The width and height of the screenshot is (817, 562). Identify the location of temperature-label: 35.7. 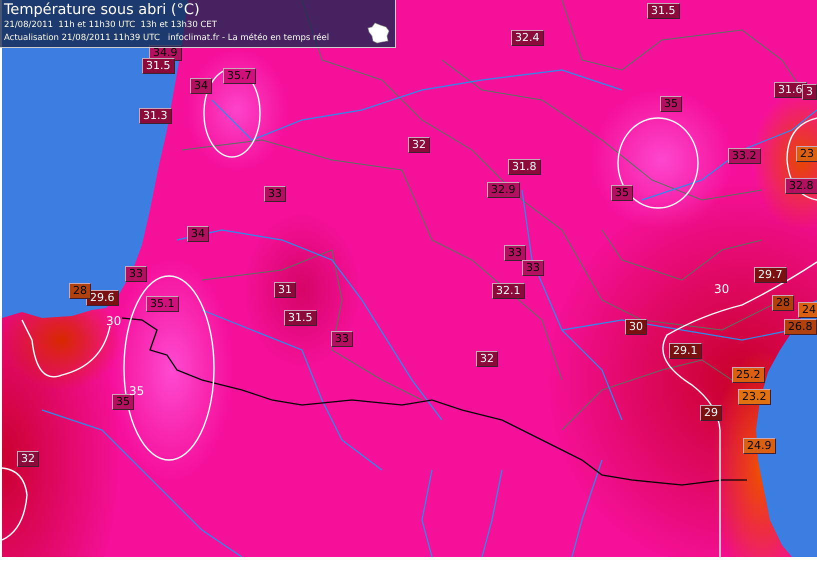
(239, 76).